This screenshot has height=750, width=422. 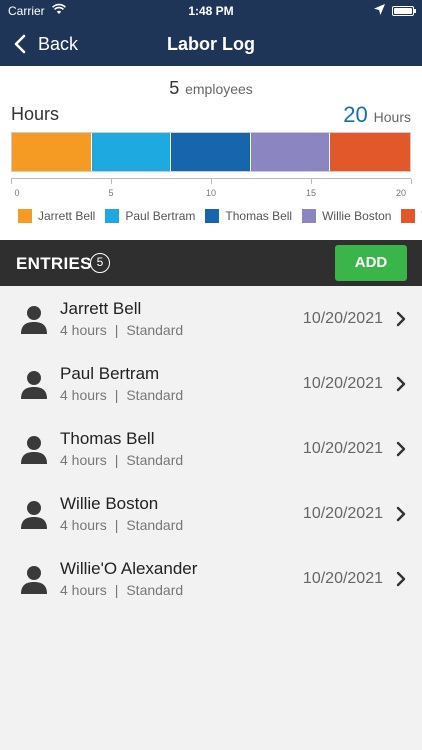 I want to click on hours-axis: 0 5 10 15 20, so click(x=211, y=189).